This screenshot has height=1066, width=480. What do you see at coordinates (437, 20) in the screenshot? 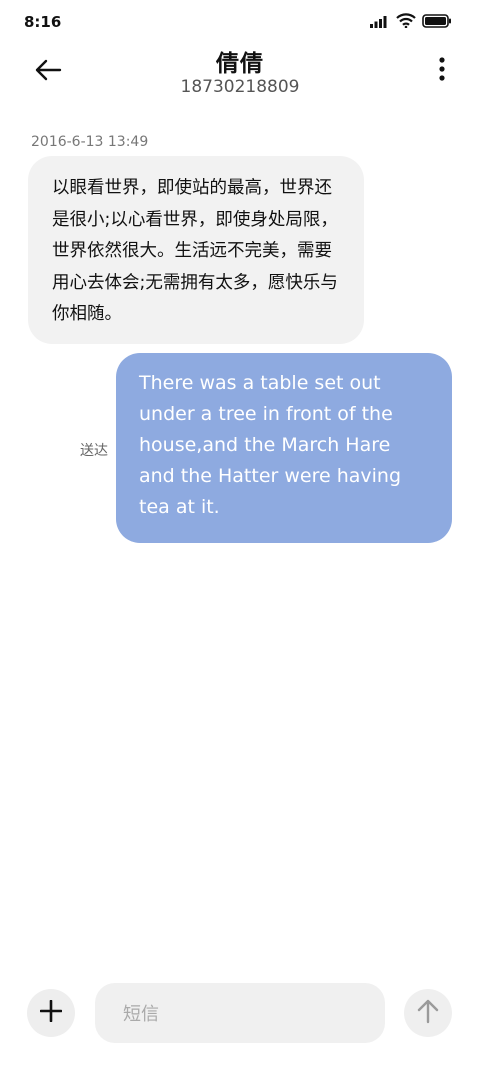
I see `battery-icon` at bounding box center [437, 20].